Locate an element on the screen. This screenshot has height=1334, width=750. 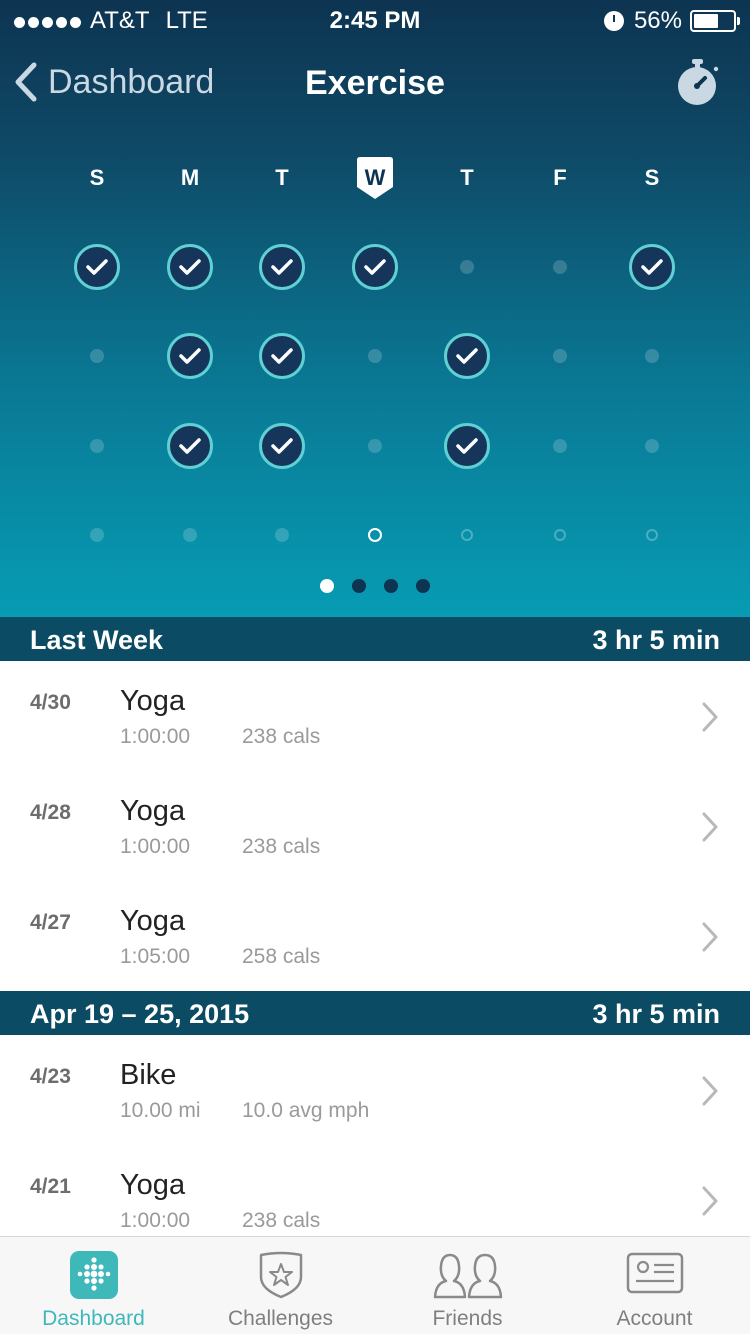
today-empty-marker is located at coordinates (375, 535).